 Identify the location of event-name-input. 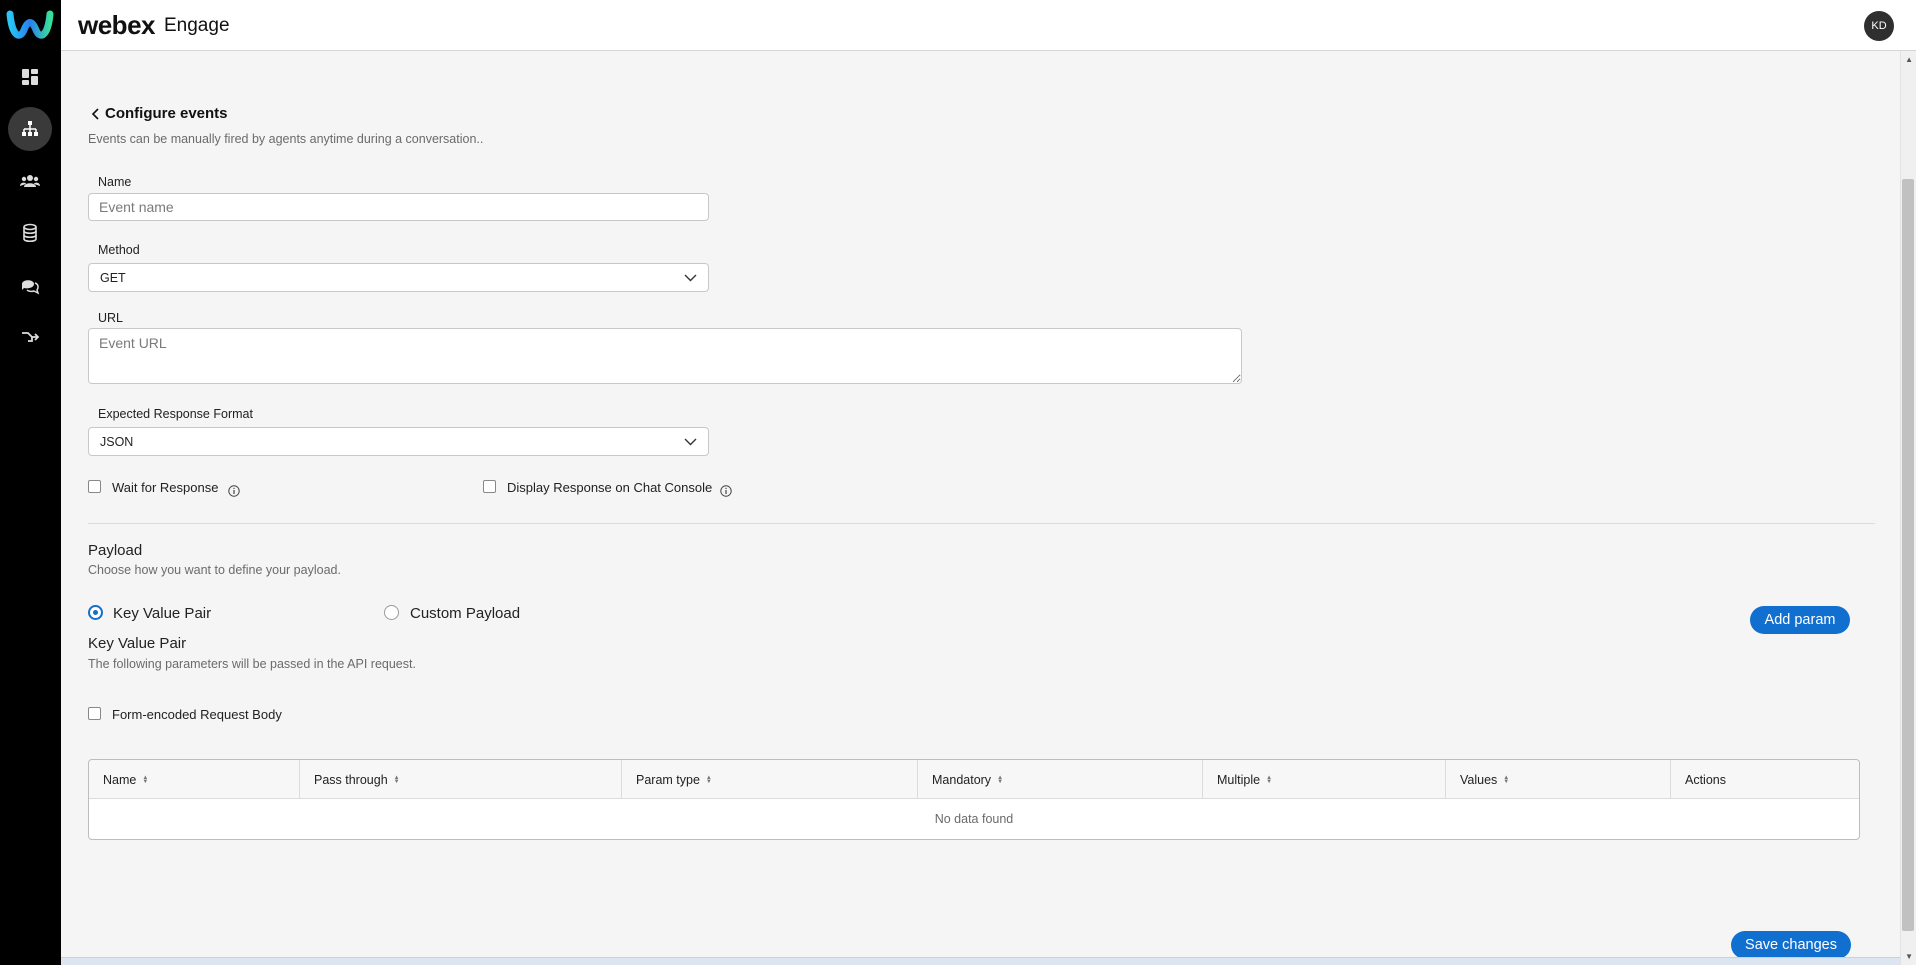
(398, 207).